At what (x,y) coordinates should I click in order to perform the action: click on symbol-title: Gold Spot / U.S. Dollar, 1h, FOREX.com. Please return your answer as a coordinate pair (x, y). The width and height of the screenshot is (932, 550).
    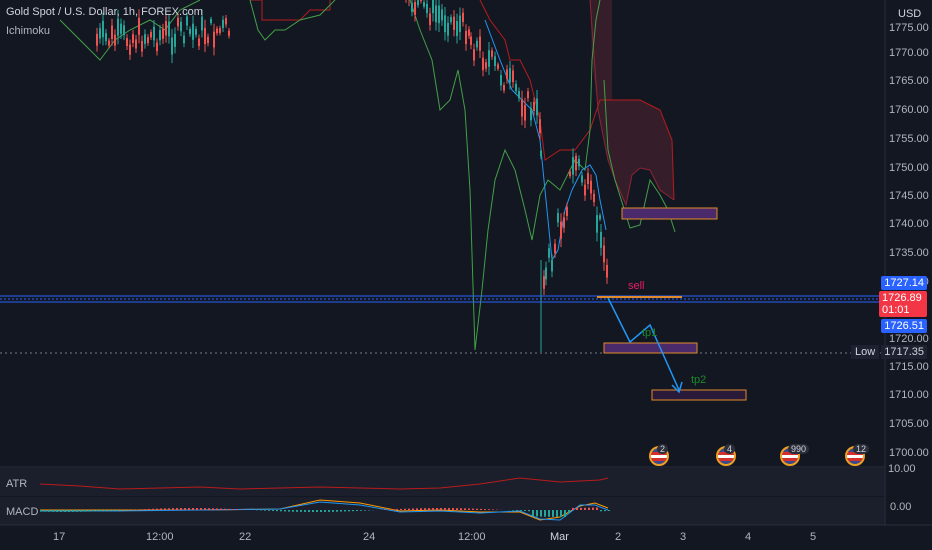
    Looking at the image, I should click on (104, 12).